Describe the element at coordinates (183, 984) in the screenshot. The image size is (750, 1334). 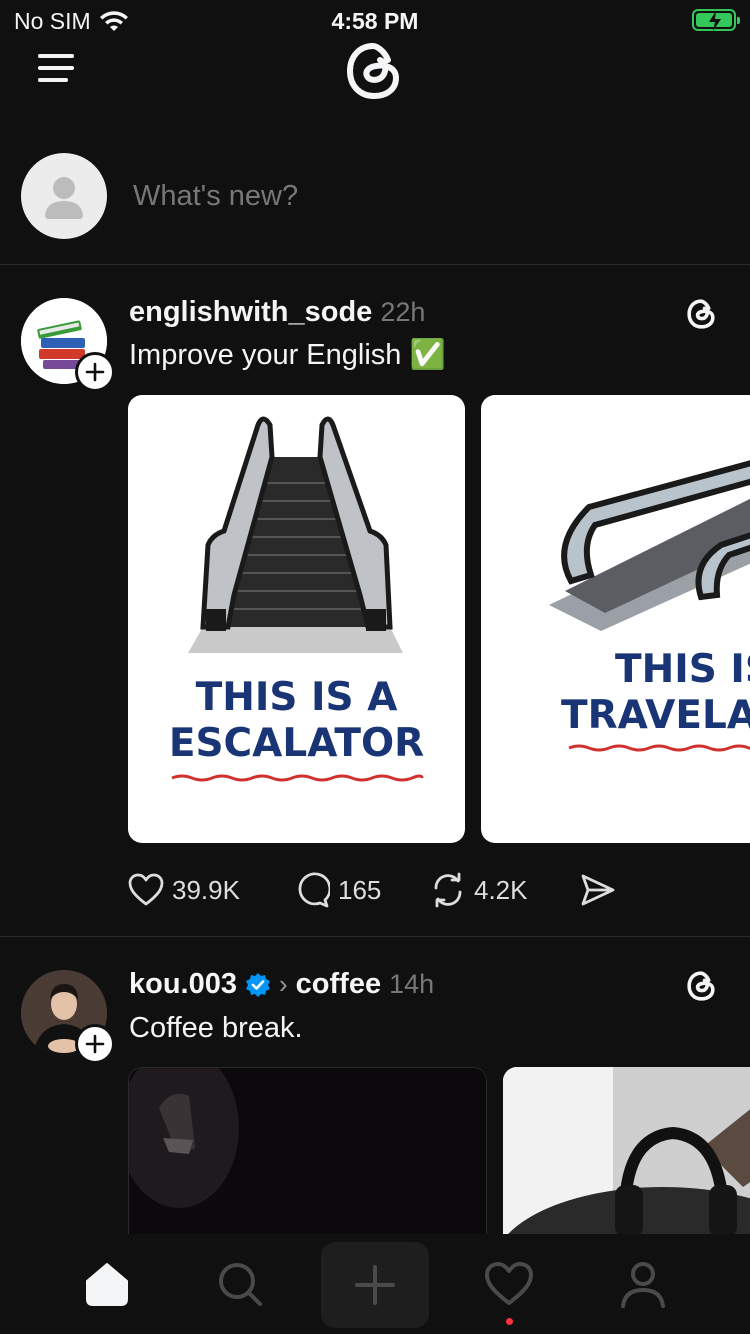
I see `post-username: kou.003` at that location.